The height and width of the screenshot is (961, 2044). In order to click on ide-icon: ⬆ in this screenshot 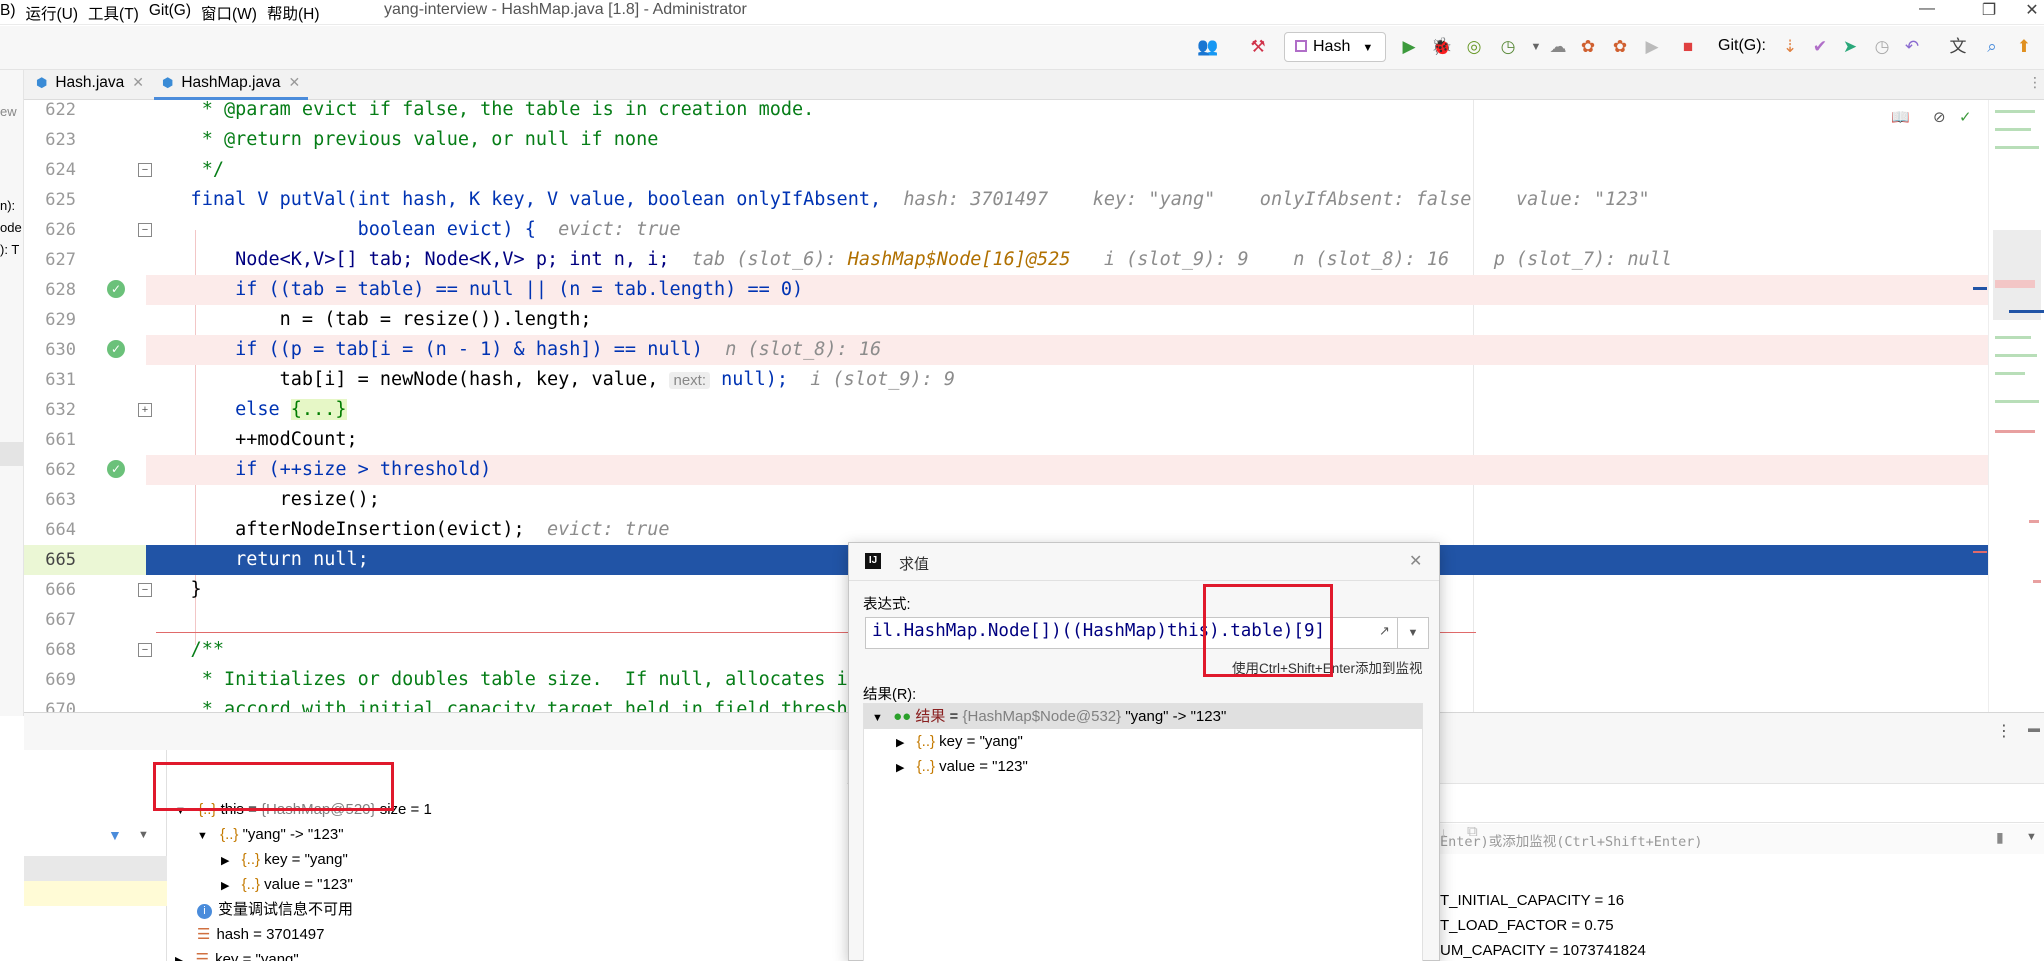, I will do `click(2024, 47)`.